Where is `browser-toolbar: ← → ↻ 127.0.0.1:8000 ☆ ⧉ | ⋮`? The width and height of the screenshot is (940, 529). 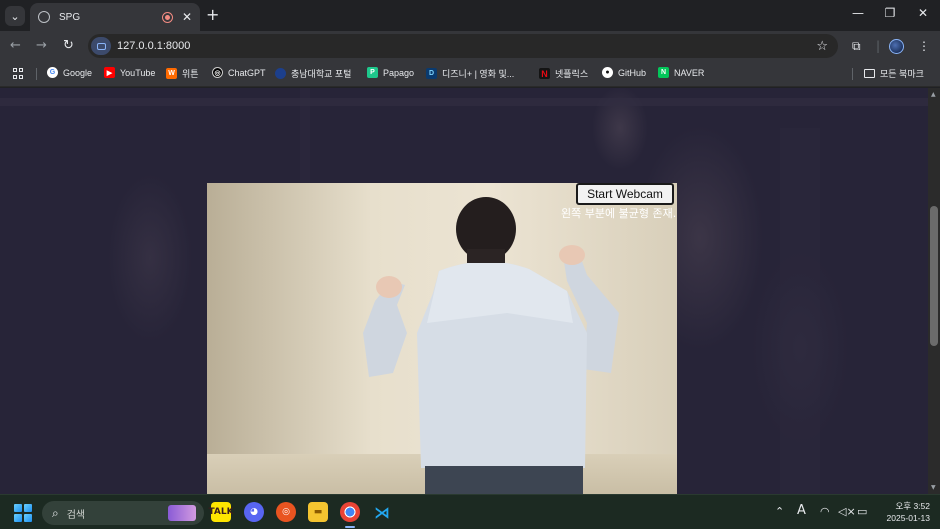 browser-toolbar: ← → ↻ 127.0.0.1:8000 ☆ ⧉ | ⋮ is located at coordinates (470, 46).